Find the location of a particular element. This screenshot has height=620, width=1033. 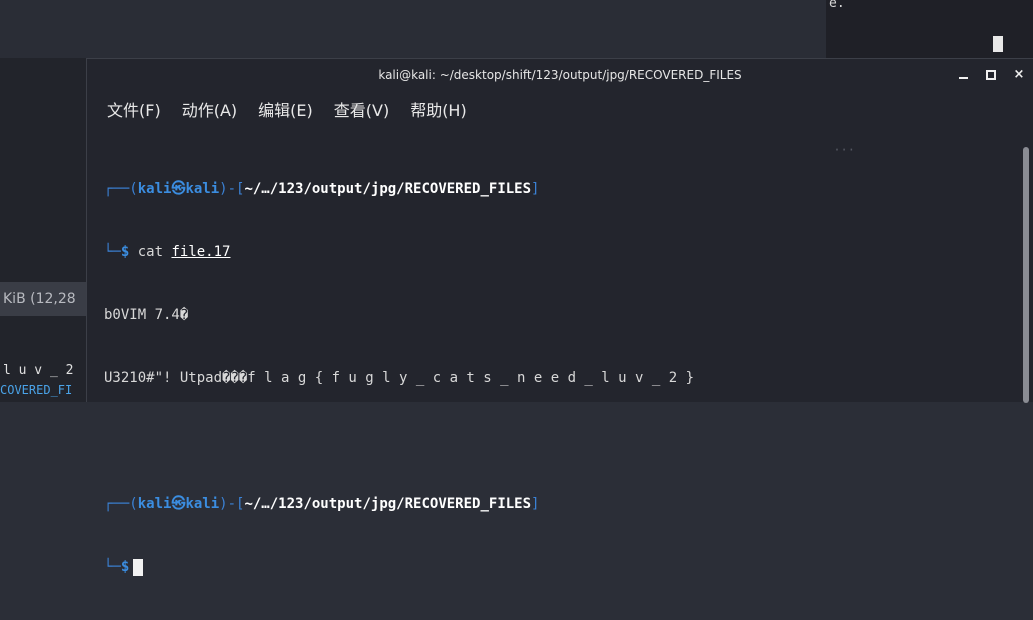

output-line: b0VIM 7.4� is located at coordinates (146, 315).